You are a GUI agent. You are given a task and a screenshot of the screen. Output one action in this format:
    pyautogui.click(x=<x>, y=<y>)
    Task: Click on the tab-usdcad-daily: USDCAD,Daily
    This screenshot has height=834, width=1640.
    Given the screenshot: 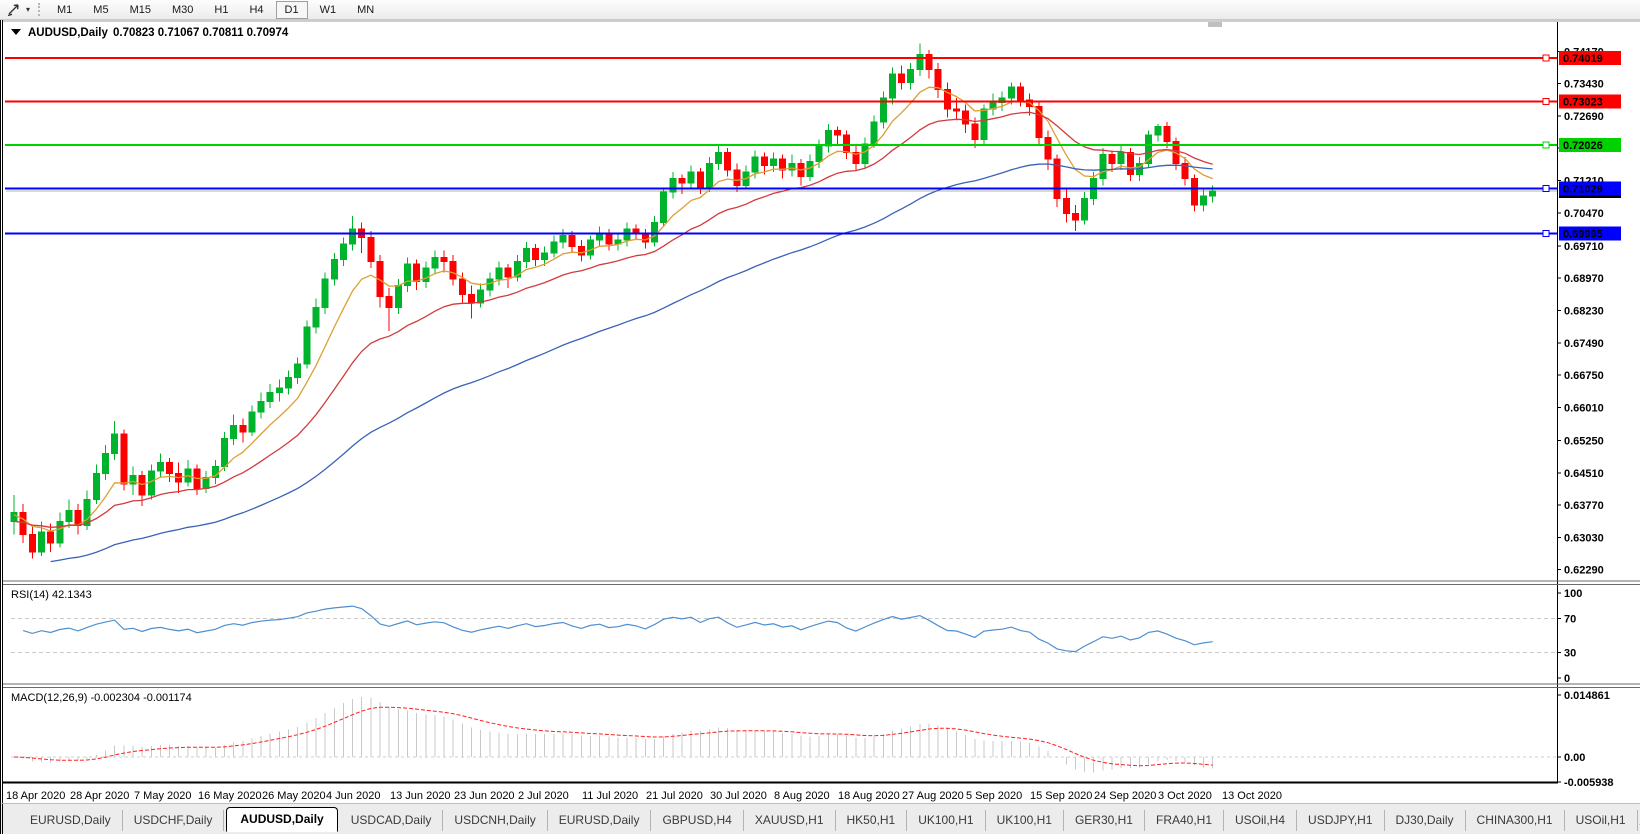 What is the action you would take?
    pyautogui.click(x=392, y=820)
    